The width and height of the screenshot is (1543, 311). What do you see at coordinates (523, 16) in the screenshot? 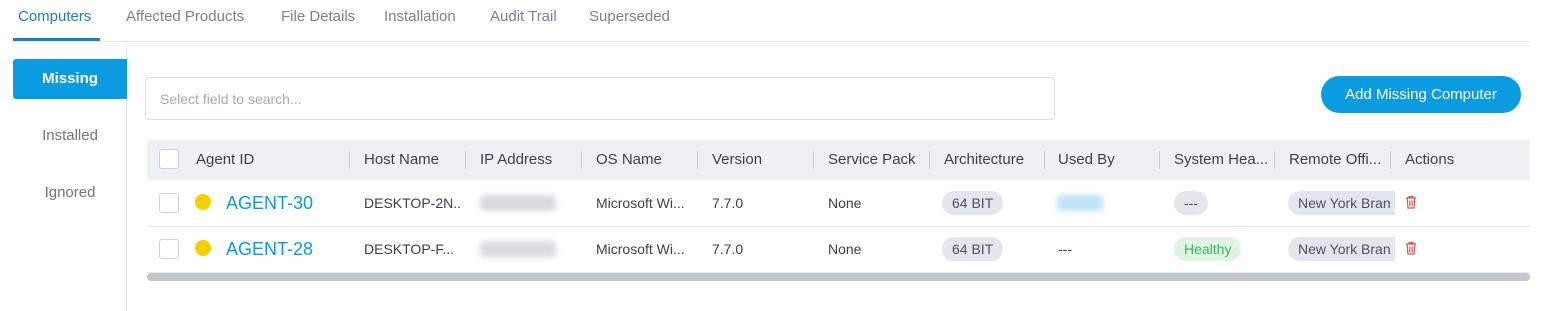
I see `tab-audit-trail: Audit Trail` at bounding box center [523, 16].